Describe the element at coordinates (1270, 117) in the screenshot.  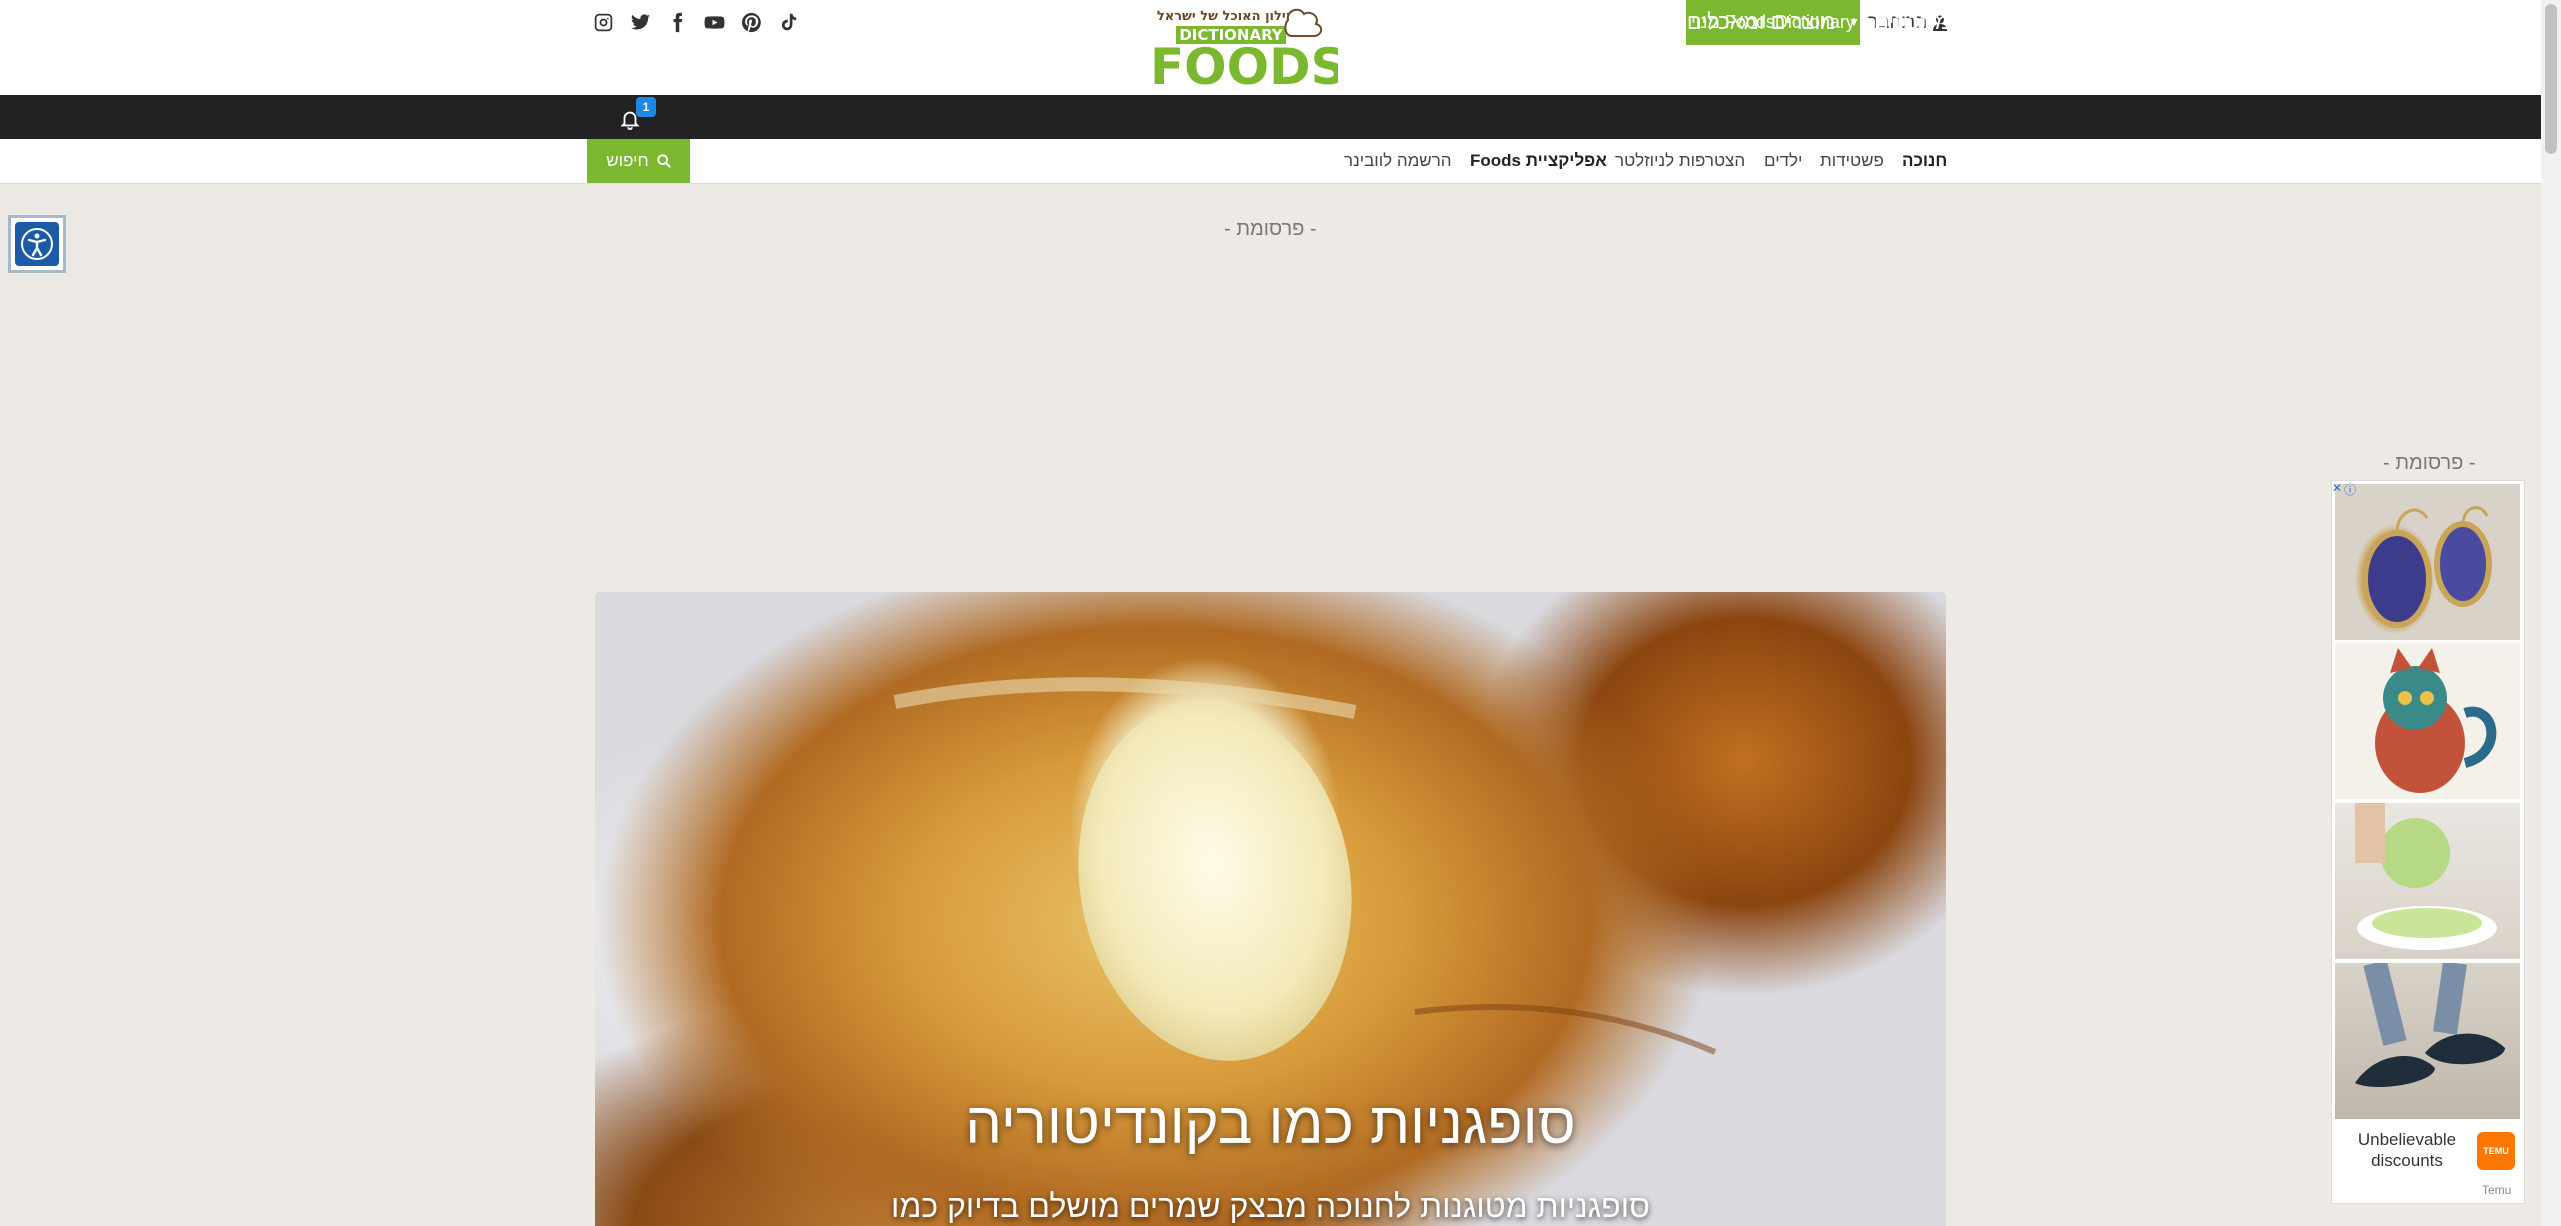
I see `main-nav` at that location.